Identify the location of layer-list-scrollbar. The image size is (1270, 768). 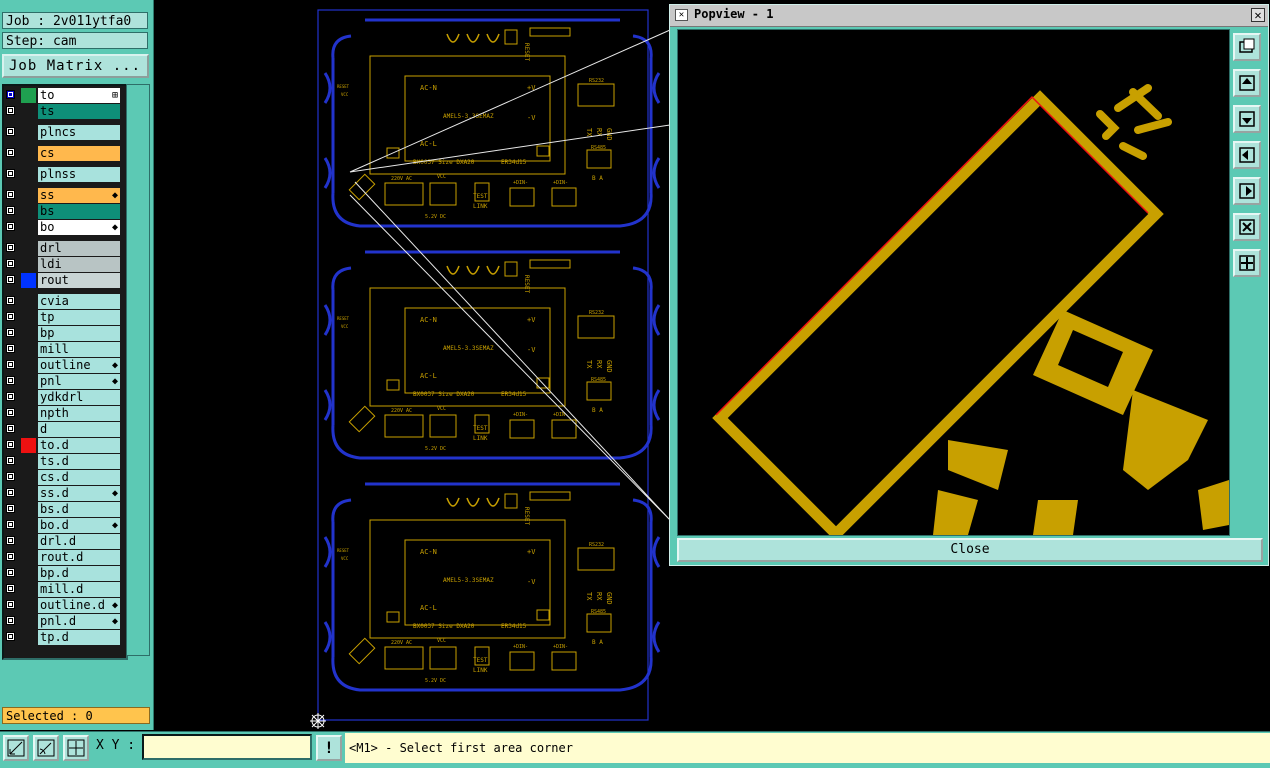
(138, 370).